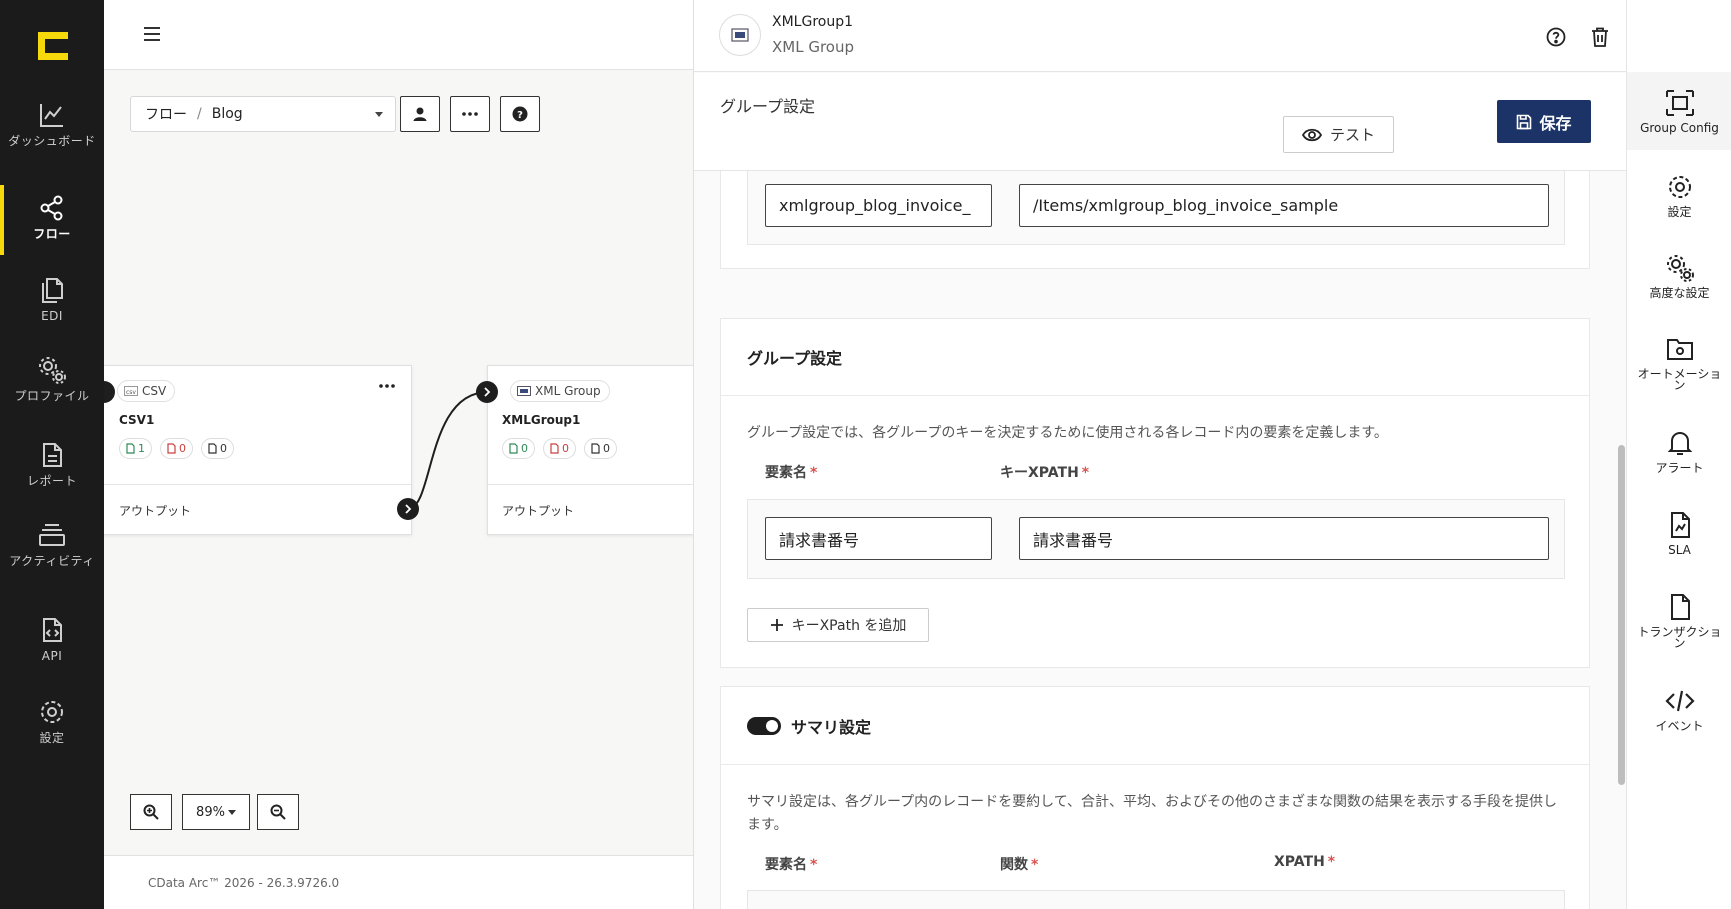  I want to click on node-menu-icon, so click(387, 386).